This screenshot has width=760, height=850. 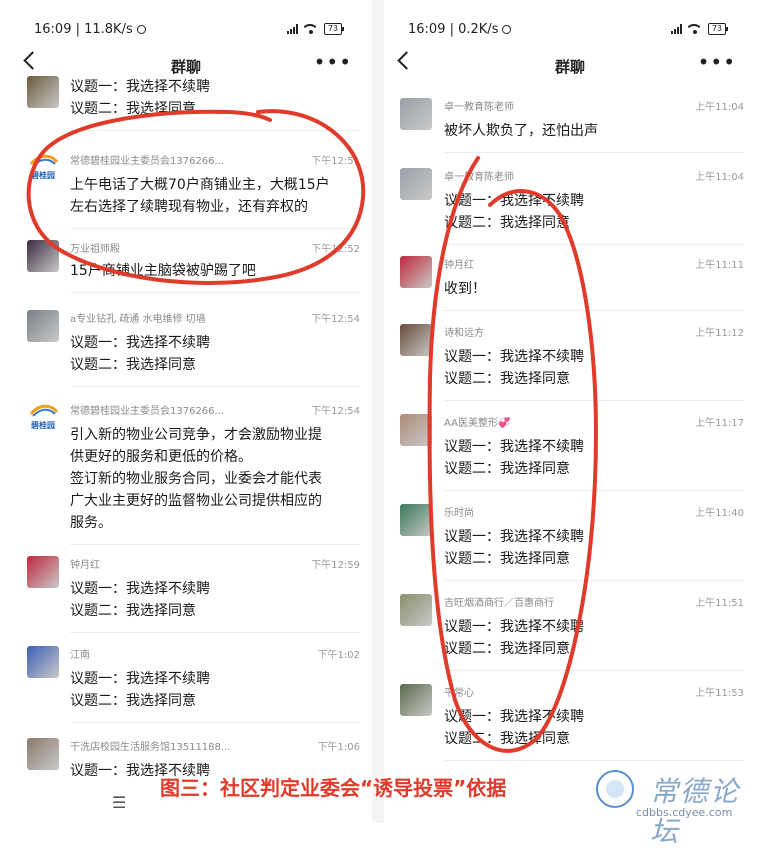 I want to click on sender-name: 万业祖师殿, so click(x=95, y=249).